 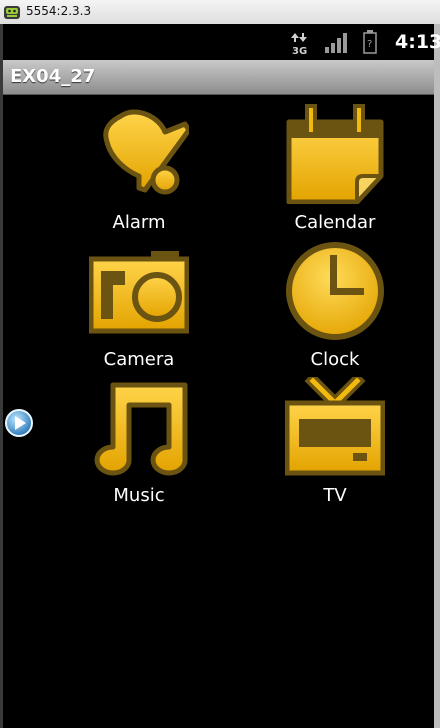 I want to click on app-title: EX04_27, so click(x=53, y=76).